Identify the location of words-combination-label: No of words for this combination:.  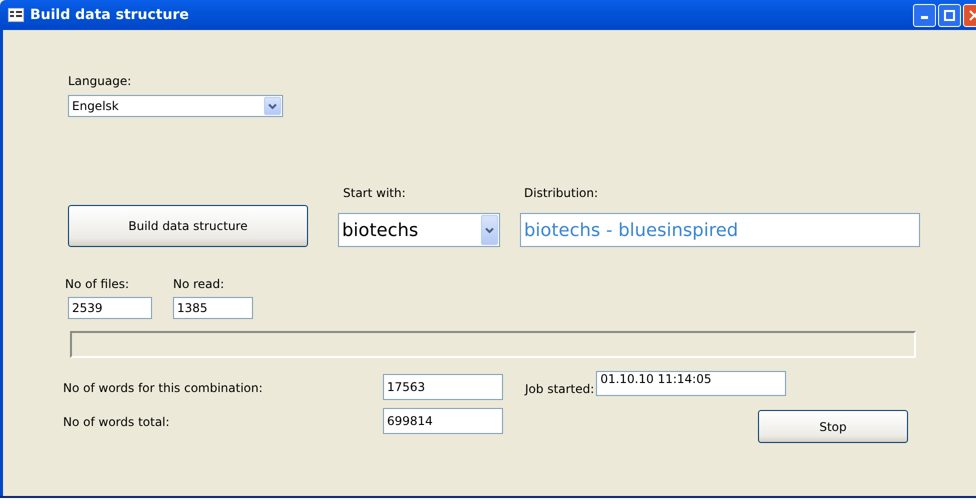
(163, 388).